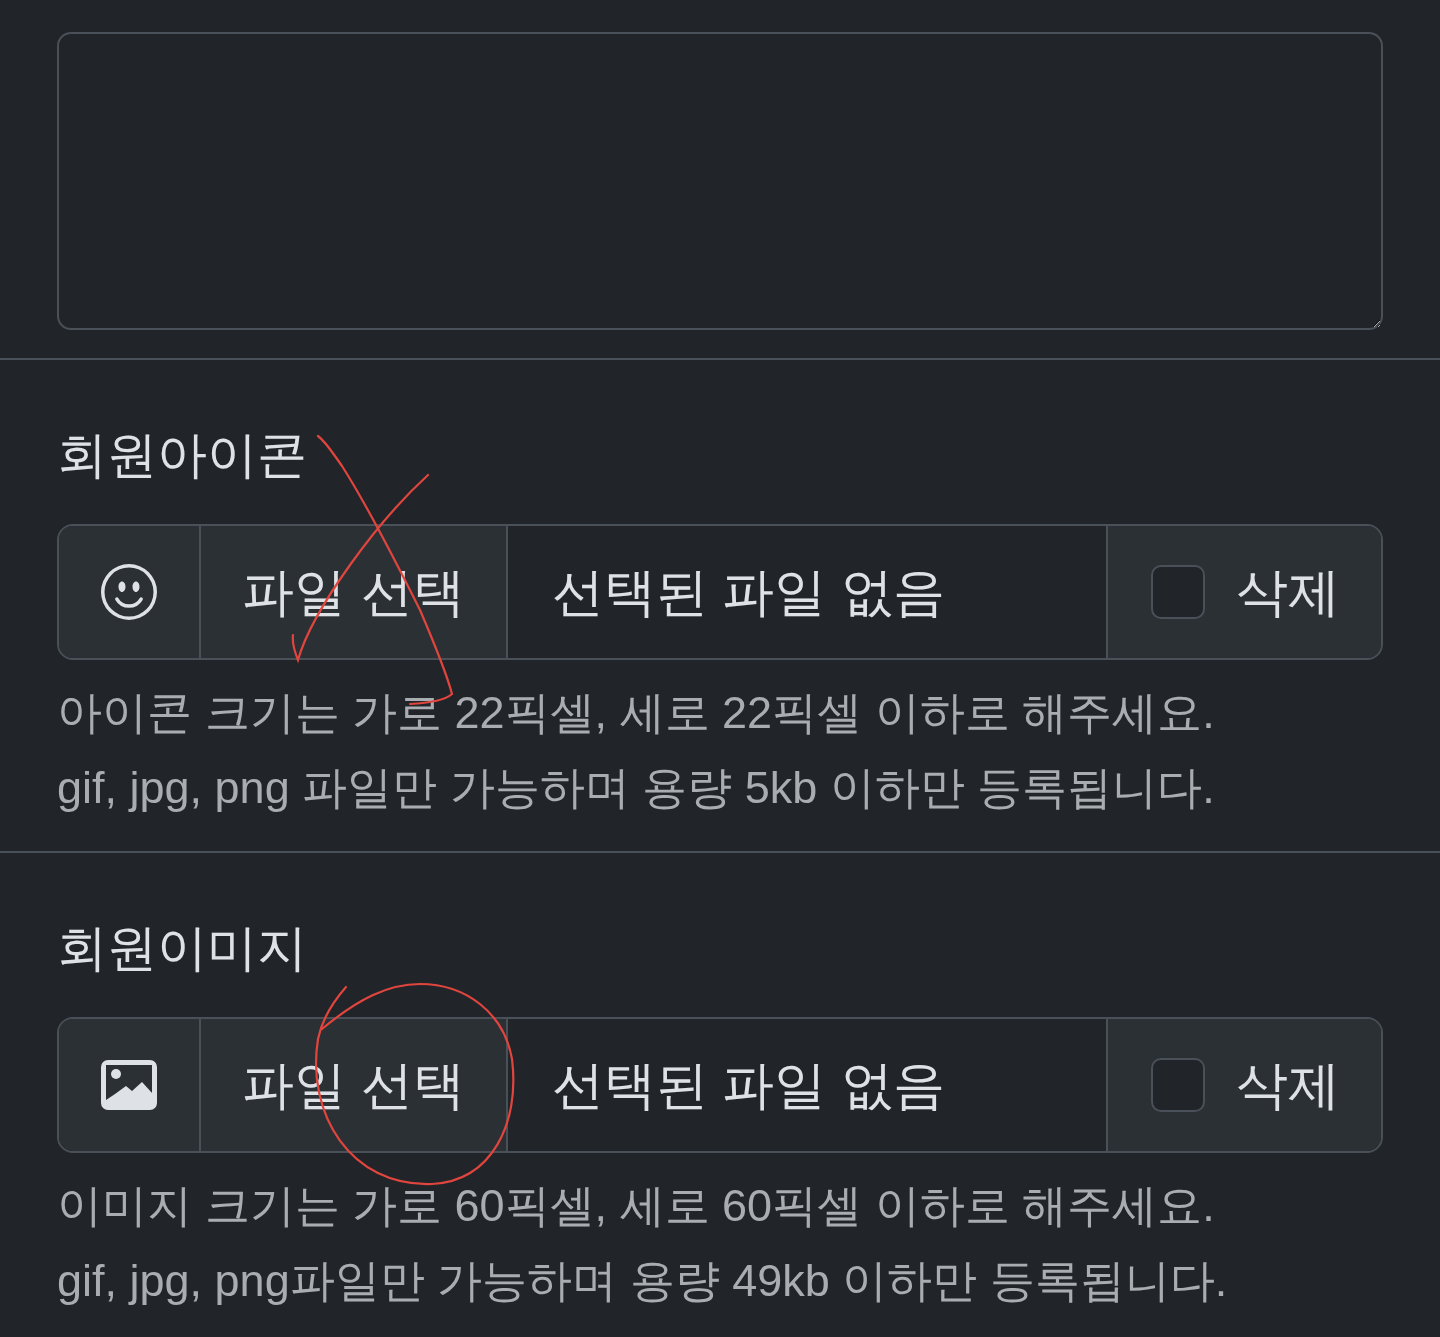 This screenshot has height=1337, width=1440. Describe the element at coordinates (182, 948) in the screenshot. I see `field-label: 회원이미지` at that location.